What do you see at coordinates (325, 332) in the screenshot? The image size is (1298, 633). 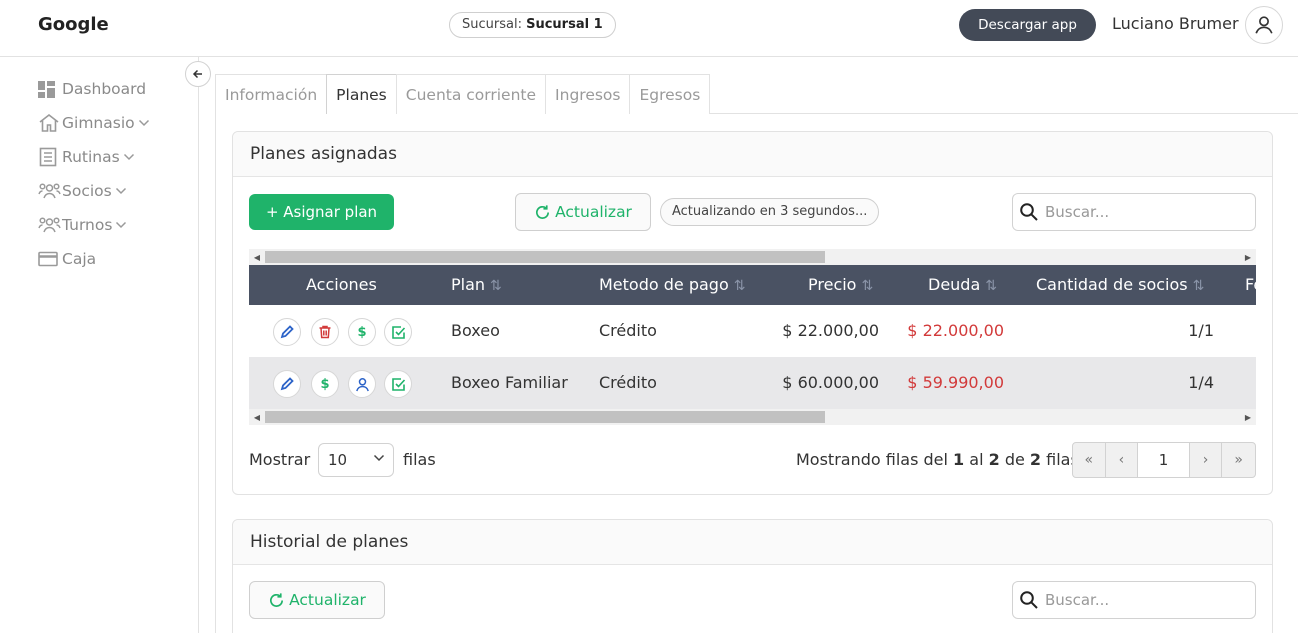 I see `delete-button` at bounding box center [325, 332].